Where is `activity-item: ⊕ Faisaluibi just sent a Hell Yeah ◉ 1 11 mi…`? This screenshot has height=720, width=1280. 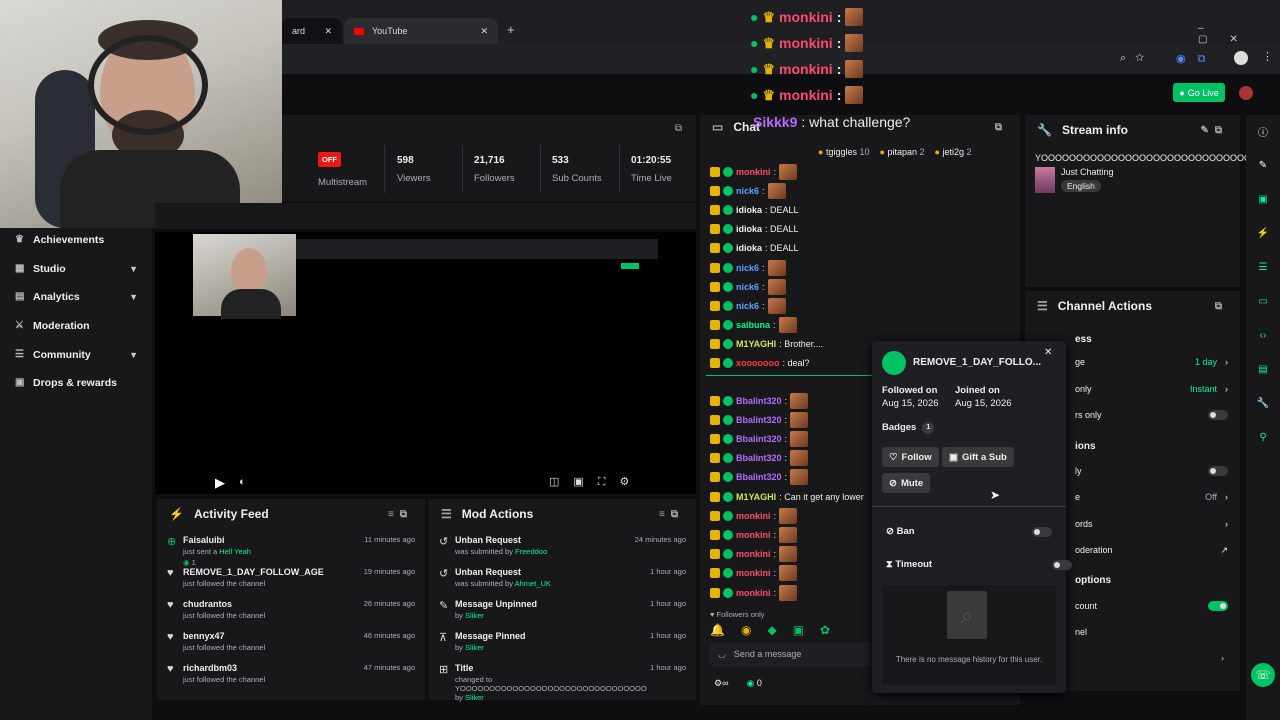
activity-item: ⊕ Faisaluibi just sent a Hell Yeah ◉ 1 11 mi… is located at coordinates (291, 548).